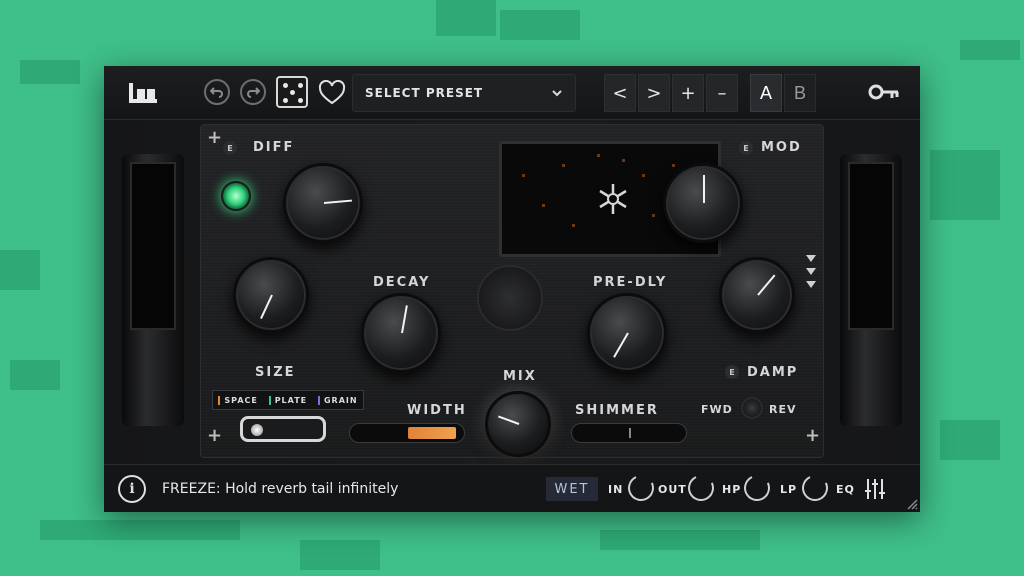 This screenshot has width=1024, height=576. I want to click on undo-button, so click(217, 92).